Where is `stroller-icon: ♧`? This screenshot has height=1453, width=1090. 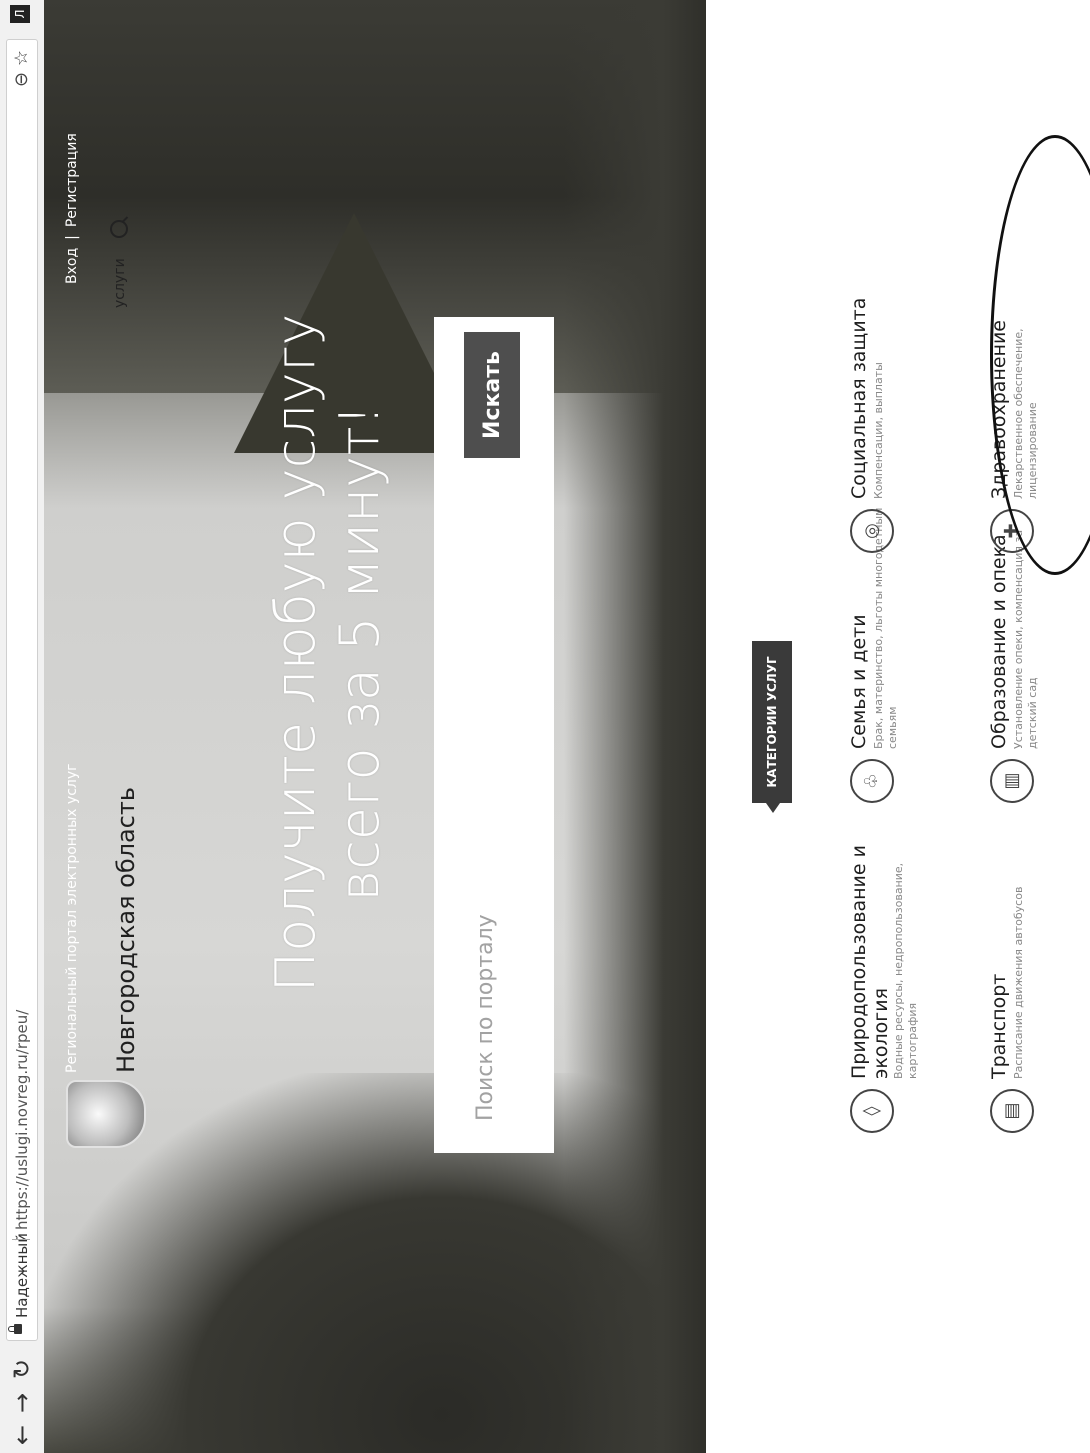
stroller-icon: ♧ is located at coordinates (872, 781).